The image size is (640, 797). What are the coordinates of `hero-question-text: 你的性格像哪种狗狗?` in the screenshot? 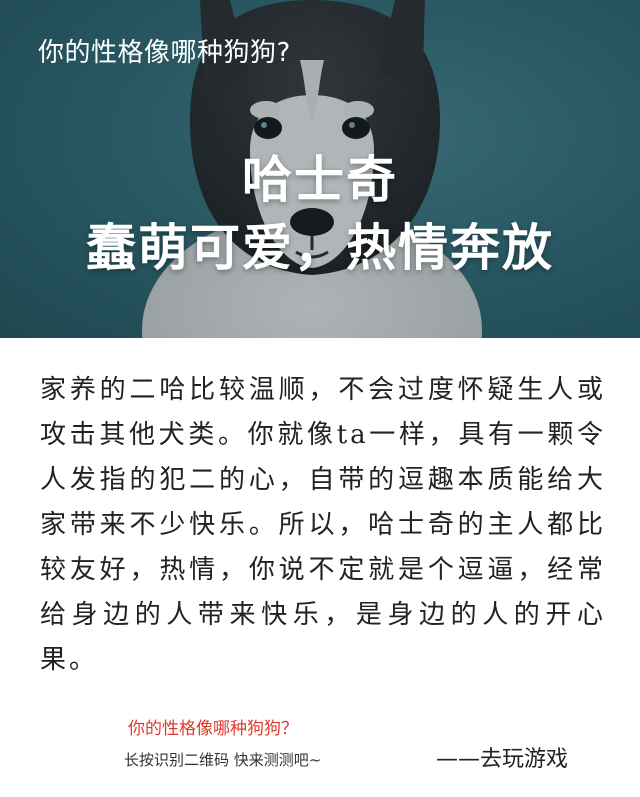 It's located at (164, 53).